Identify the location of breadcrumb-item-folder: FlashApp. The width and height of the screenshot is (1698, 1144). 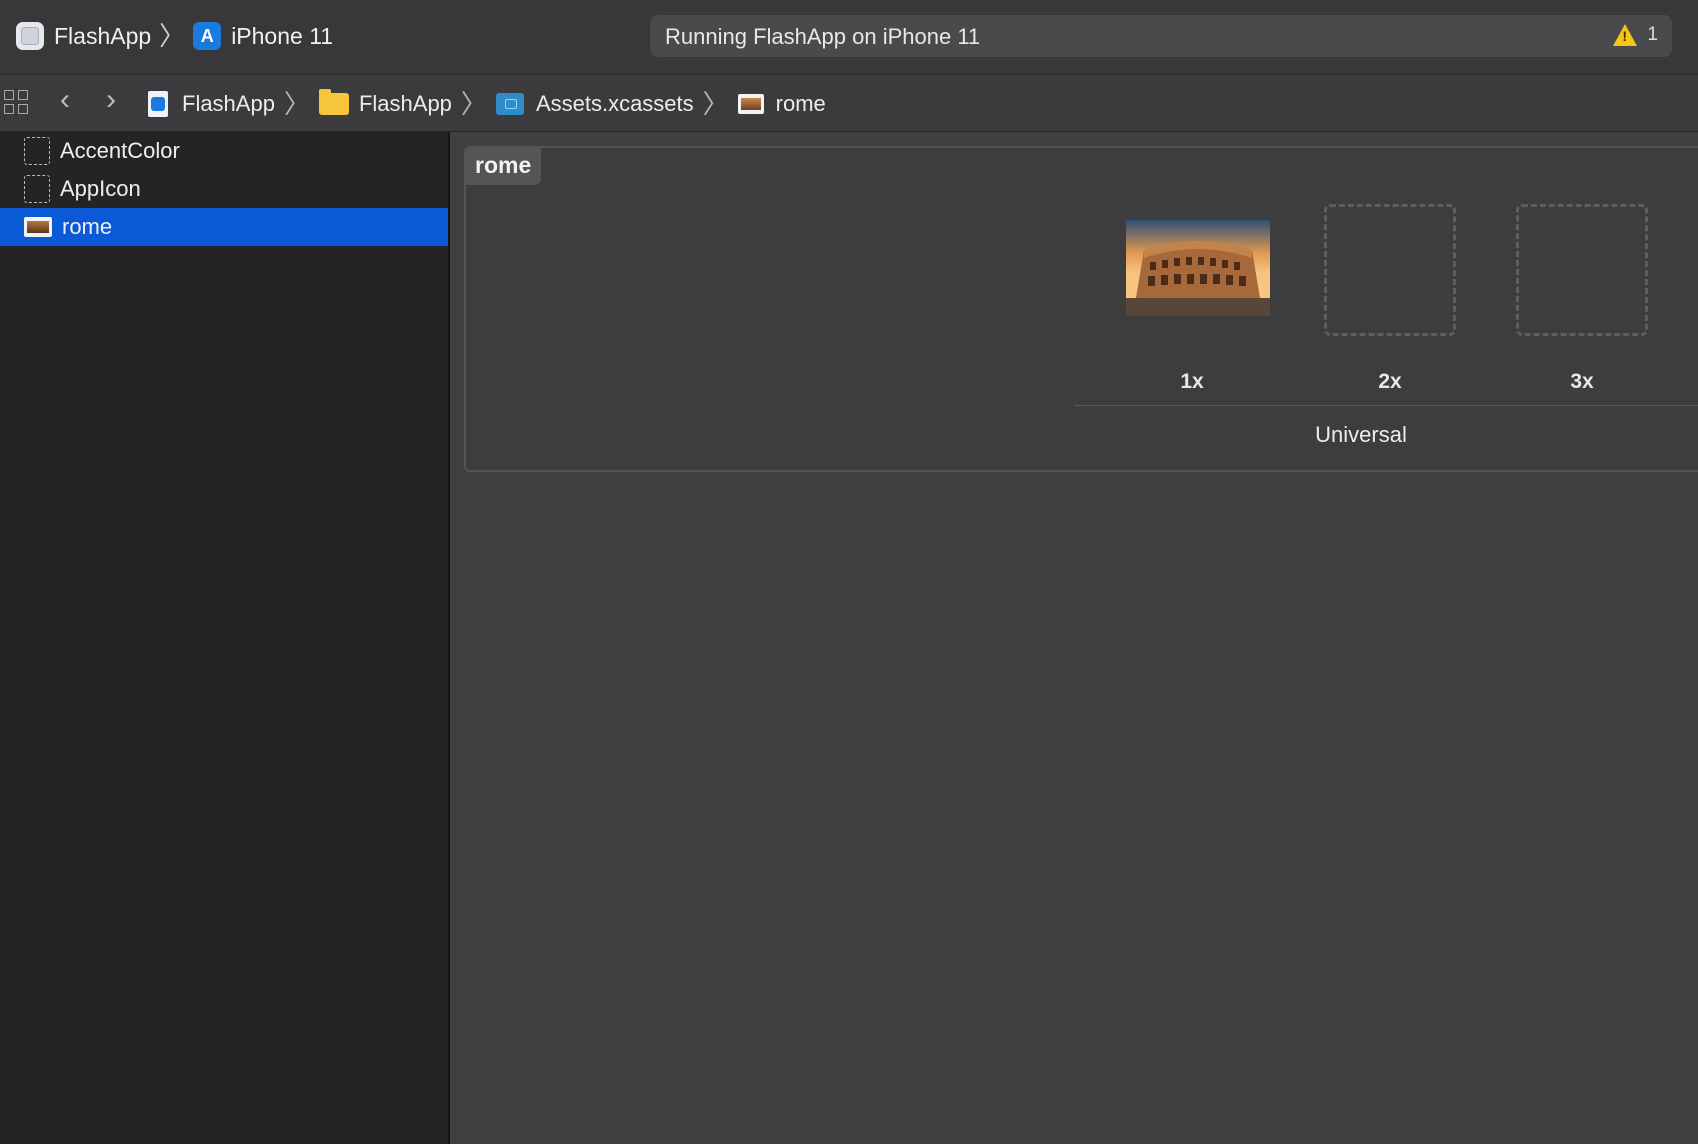
(385, 103).